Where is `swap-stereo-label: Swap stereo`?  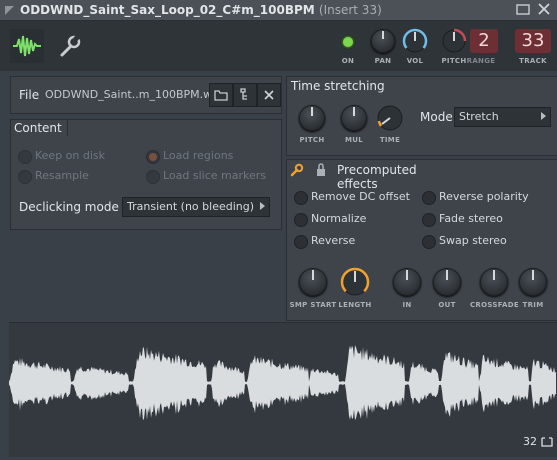 swap-stereo-label: Swap stereo is located at coordinates (473, 240).